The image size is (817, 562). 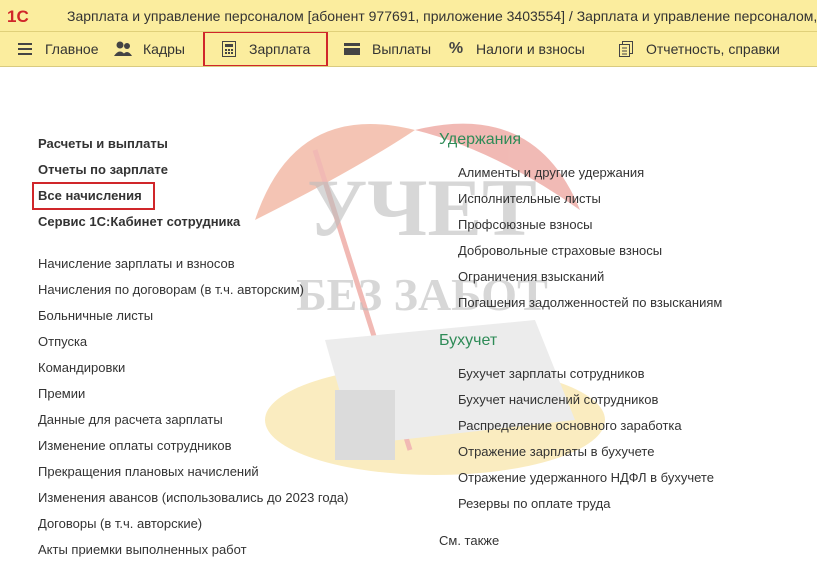 I want to click on link-employee-cabinet: Сервис 1С:Кабинет сотрудника, so click(x=139, y=222).